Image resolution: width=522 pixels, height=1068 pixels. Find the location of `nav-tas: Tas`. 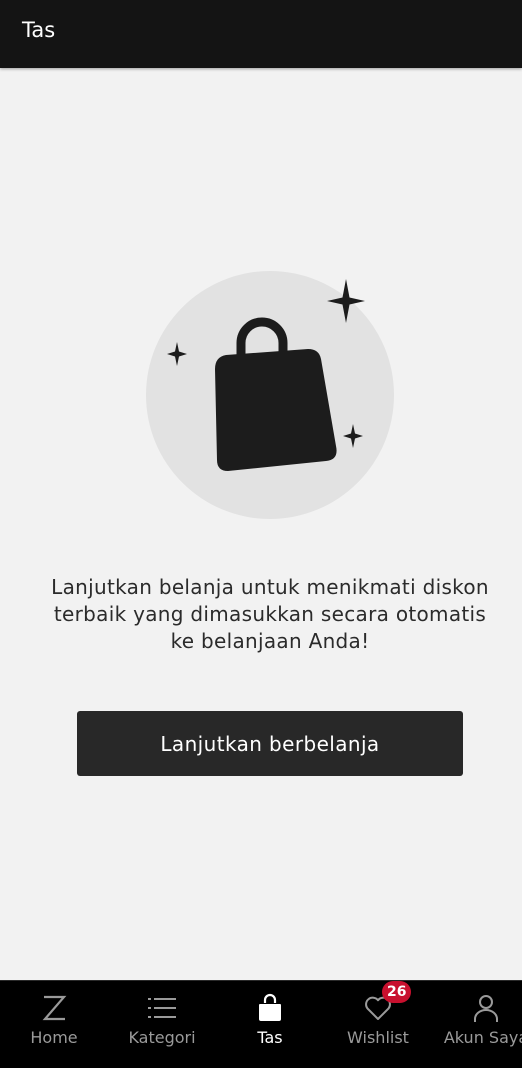

nav-tas: Tas is located at coordinates (270, 1024).